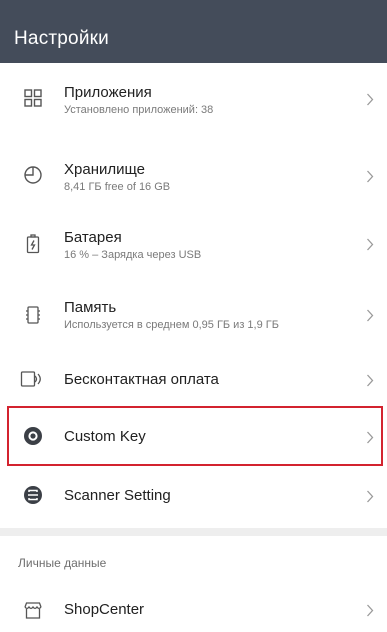 This screenshot has height=632, width=387. I want to click on settings-item-apps-subtitle: Установлено приложений: 38, so click(139, 110).